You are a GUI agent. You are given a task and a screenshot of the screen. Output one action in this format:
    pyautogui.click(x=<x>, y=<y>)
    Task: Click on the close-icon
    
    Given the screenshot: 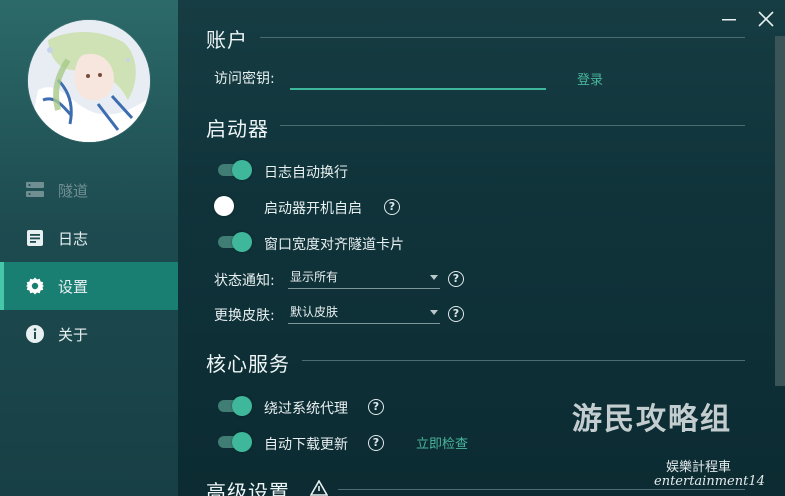 What is the action you would take?
    pyautogui.click(x=766, y=19)
    